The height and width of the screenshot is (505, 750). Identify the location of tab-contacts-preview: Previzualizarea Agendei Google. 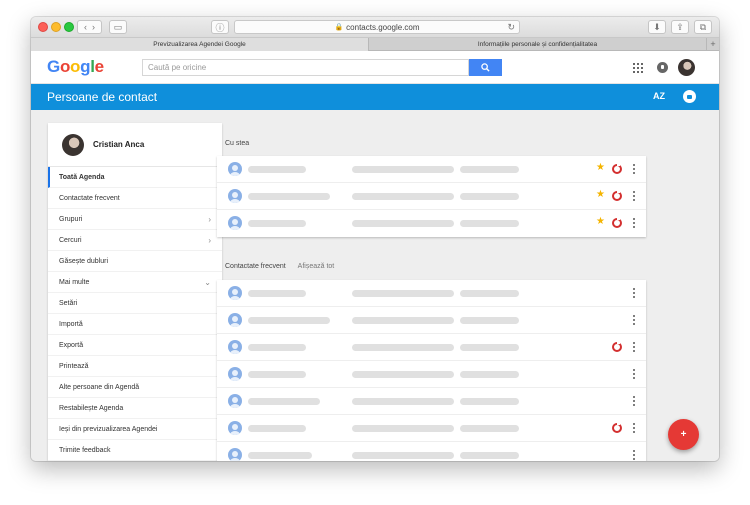
(200, 44).